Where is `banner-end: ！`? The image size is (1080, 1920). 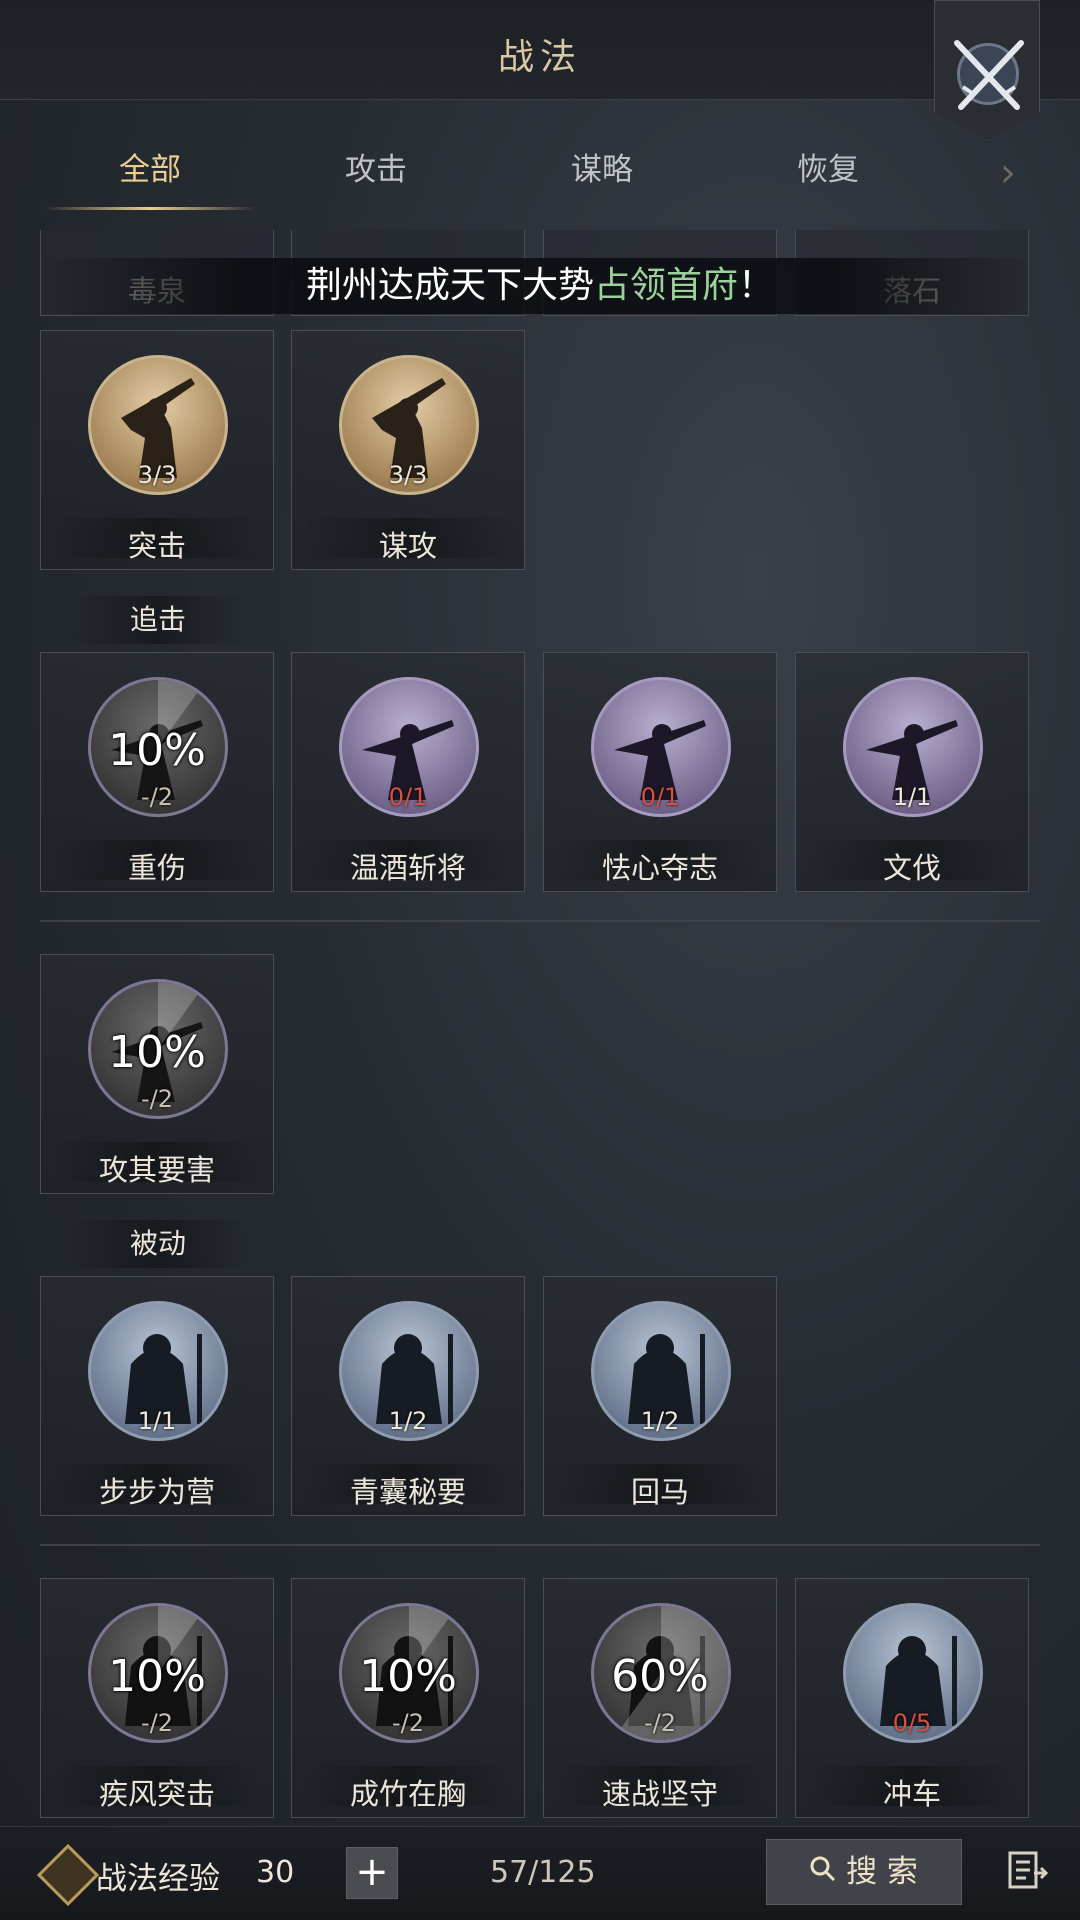 banner-end: ！ is located at coordinates (756, 285).